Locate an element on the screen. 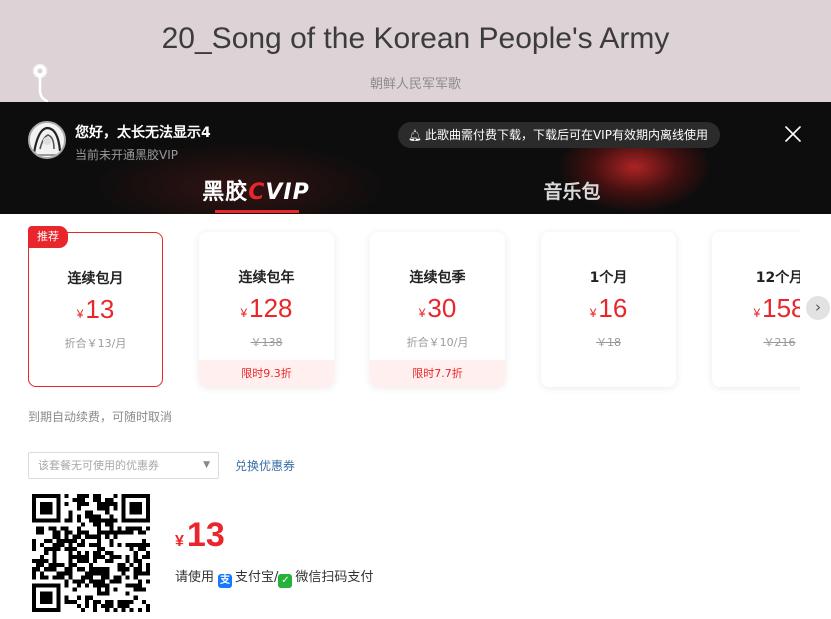  vinyl-c-icon: C is located at coordinates (257, 192).